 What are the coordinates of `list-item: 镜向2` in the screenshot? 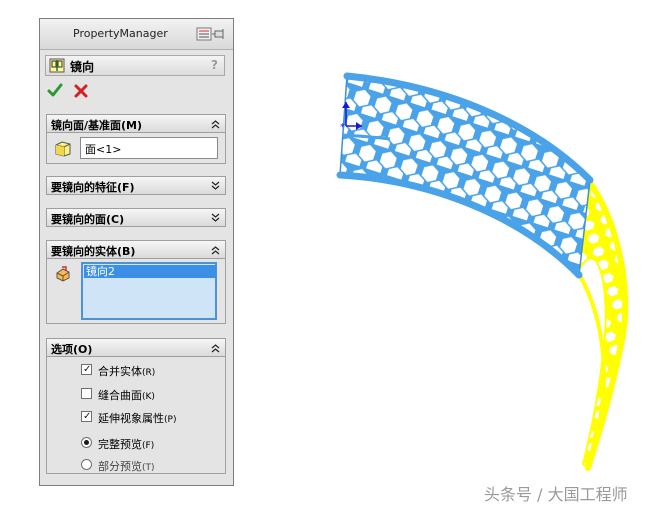 It's located at (150, 271).